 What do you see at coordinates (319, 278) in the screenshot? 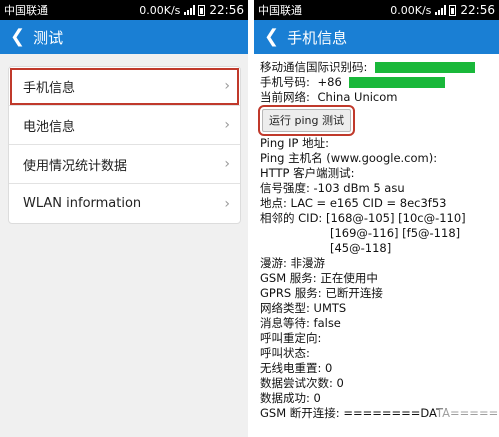
I see `info-line: GSM 服务: 正在使用中` at bounding box center [319, 278].